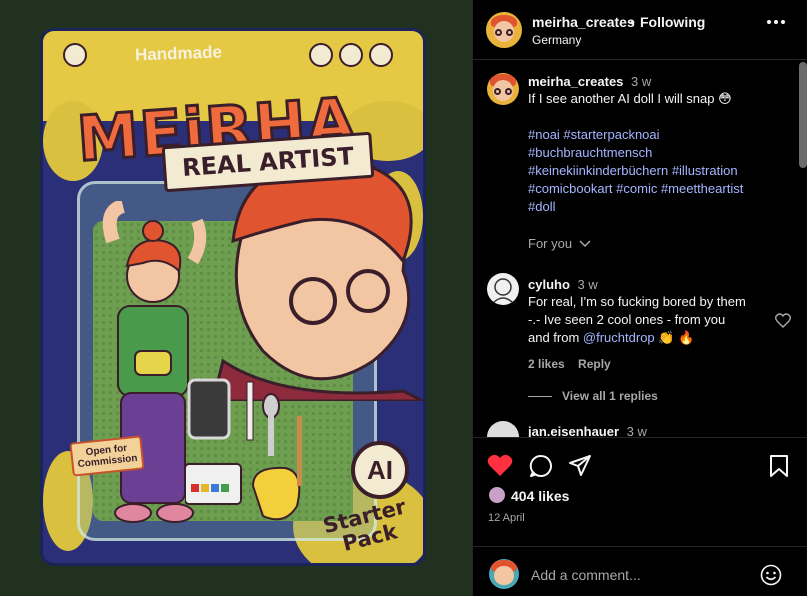 The image size is (807, 596). I want to click on mention-link: @fruchtdrop, so click(619, 337).